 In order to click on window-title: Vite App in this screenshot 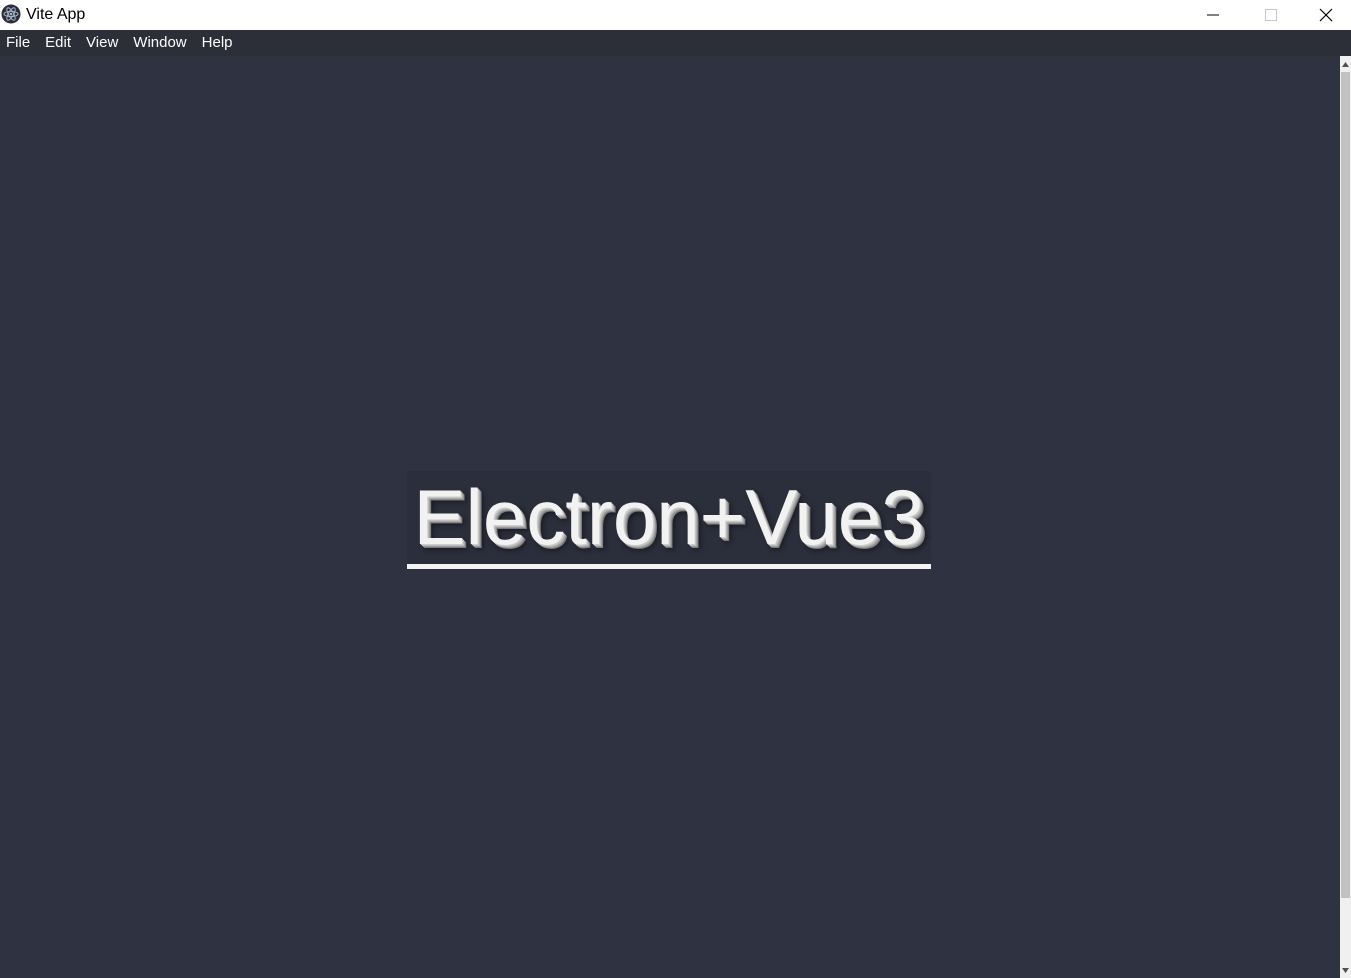, I will do `click(56, 14)`.